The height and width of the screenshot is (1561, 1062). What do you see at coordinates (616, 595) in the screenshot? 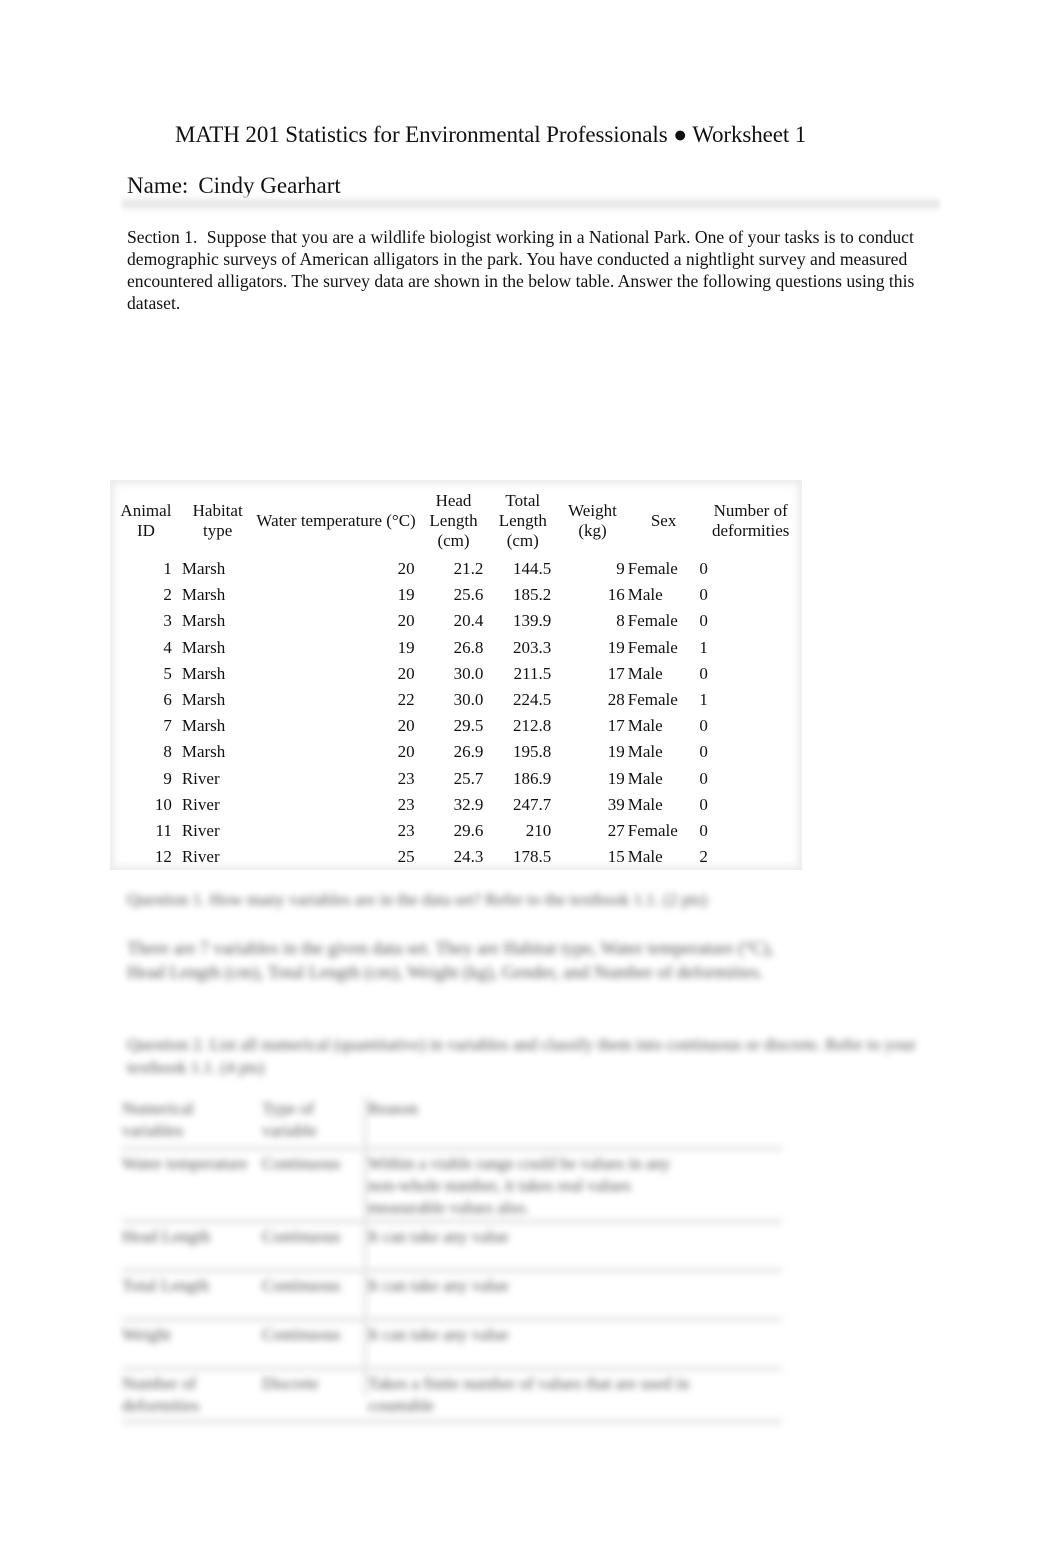
I see `table-cell: 16` at bounding box center [616, 595].